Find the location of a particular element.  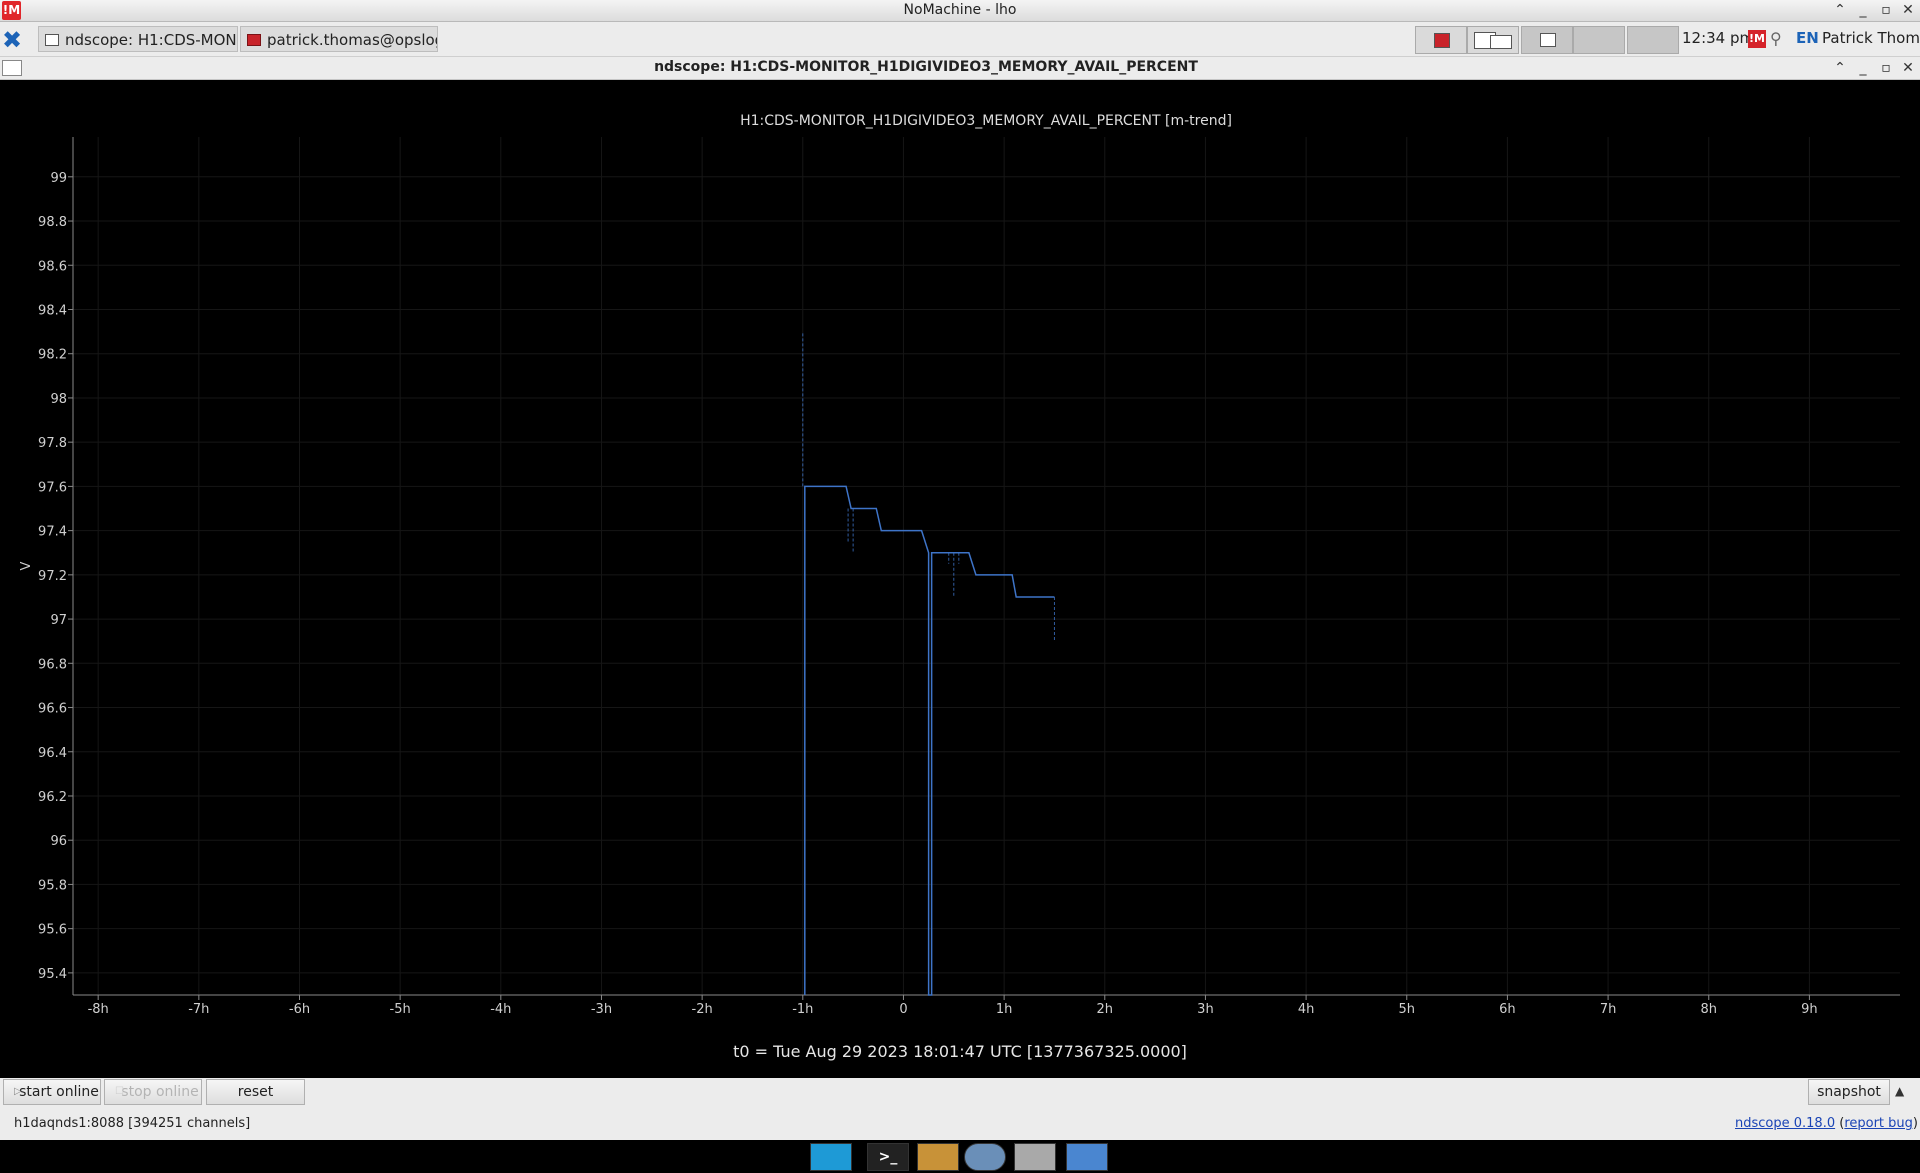

x-tick-label: -3h is located at coordinates (601, 1009).